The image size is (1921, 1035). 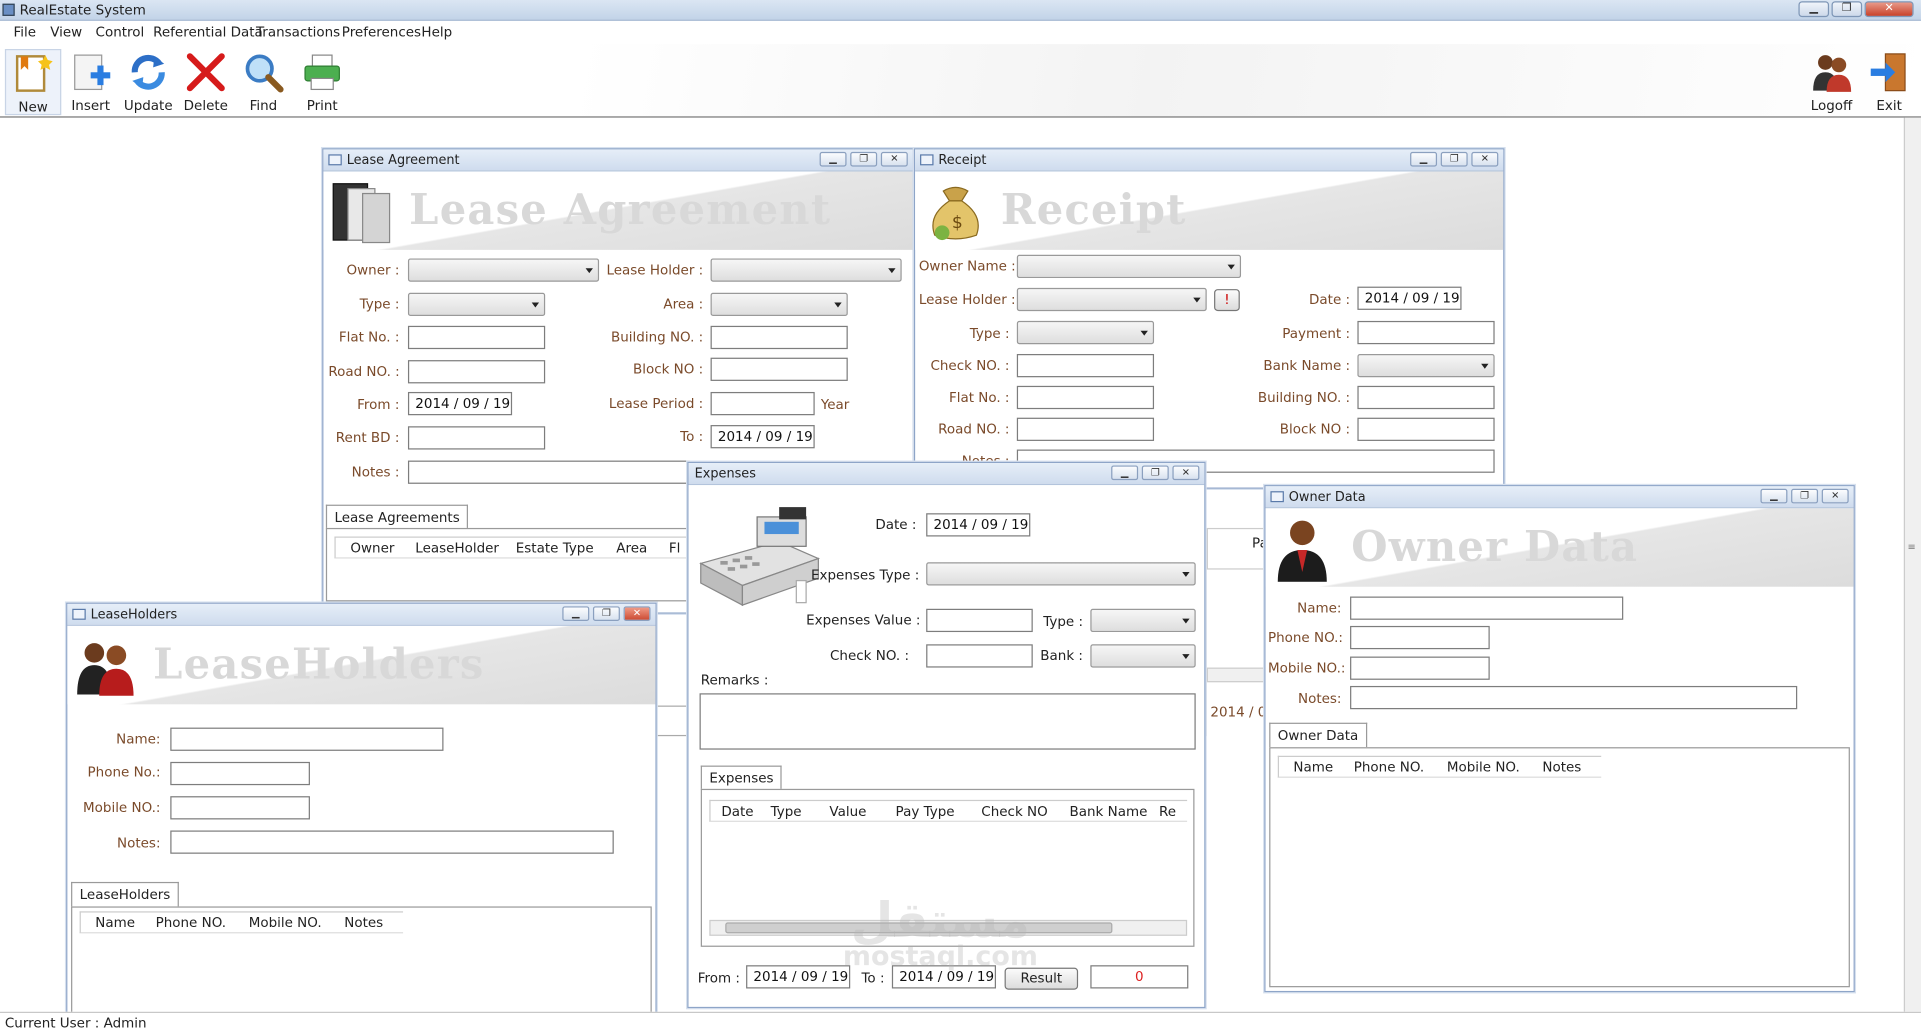 What do you see at coordinates (560, 548) in the screenshot?
I see `column-header: Estate Type` at bounding box center [560, 548].